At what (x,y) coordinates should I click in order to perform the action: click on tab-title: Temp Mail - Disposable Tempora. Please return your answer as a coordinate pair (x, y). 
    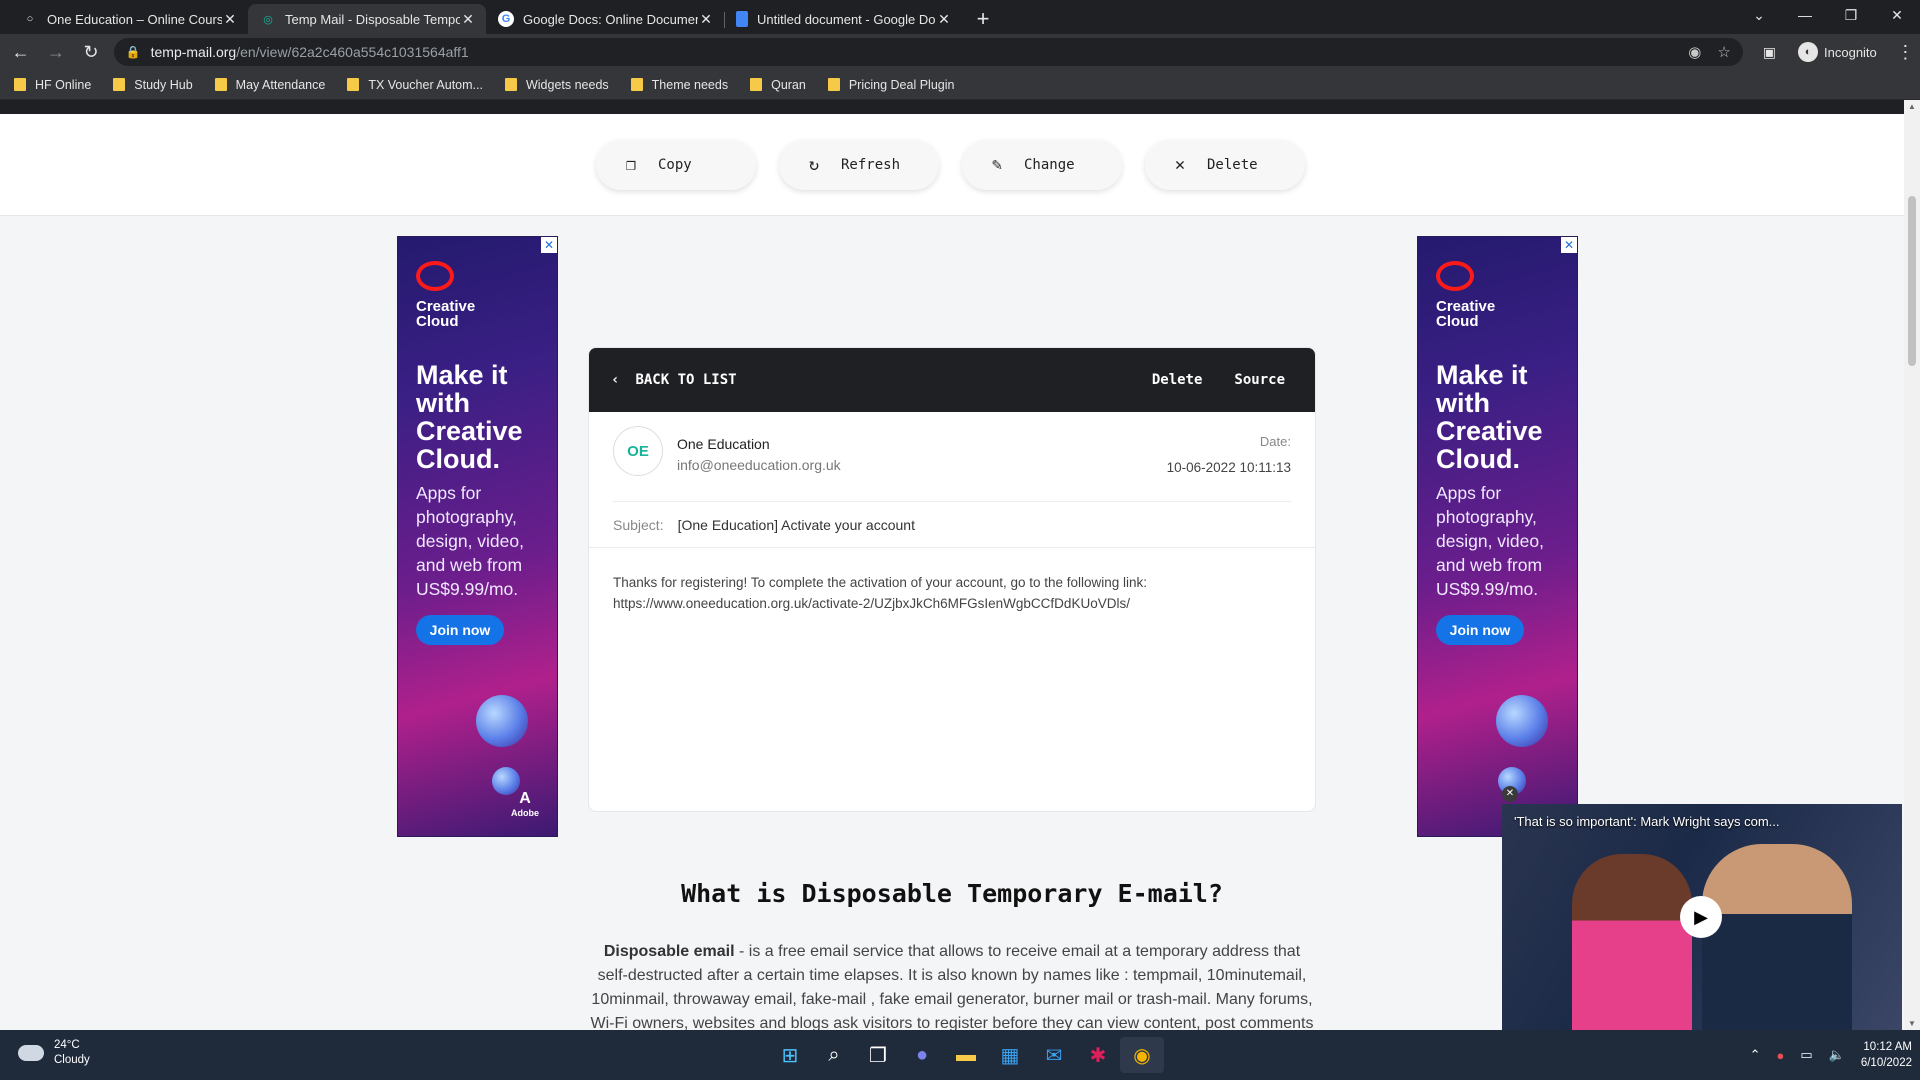
    Looking at the image, I should click on (372, 19).